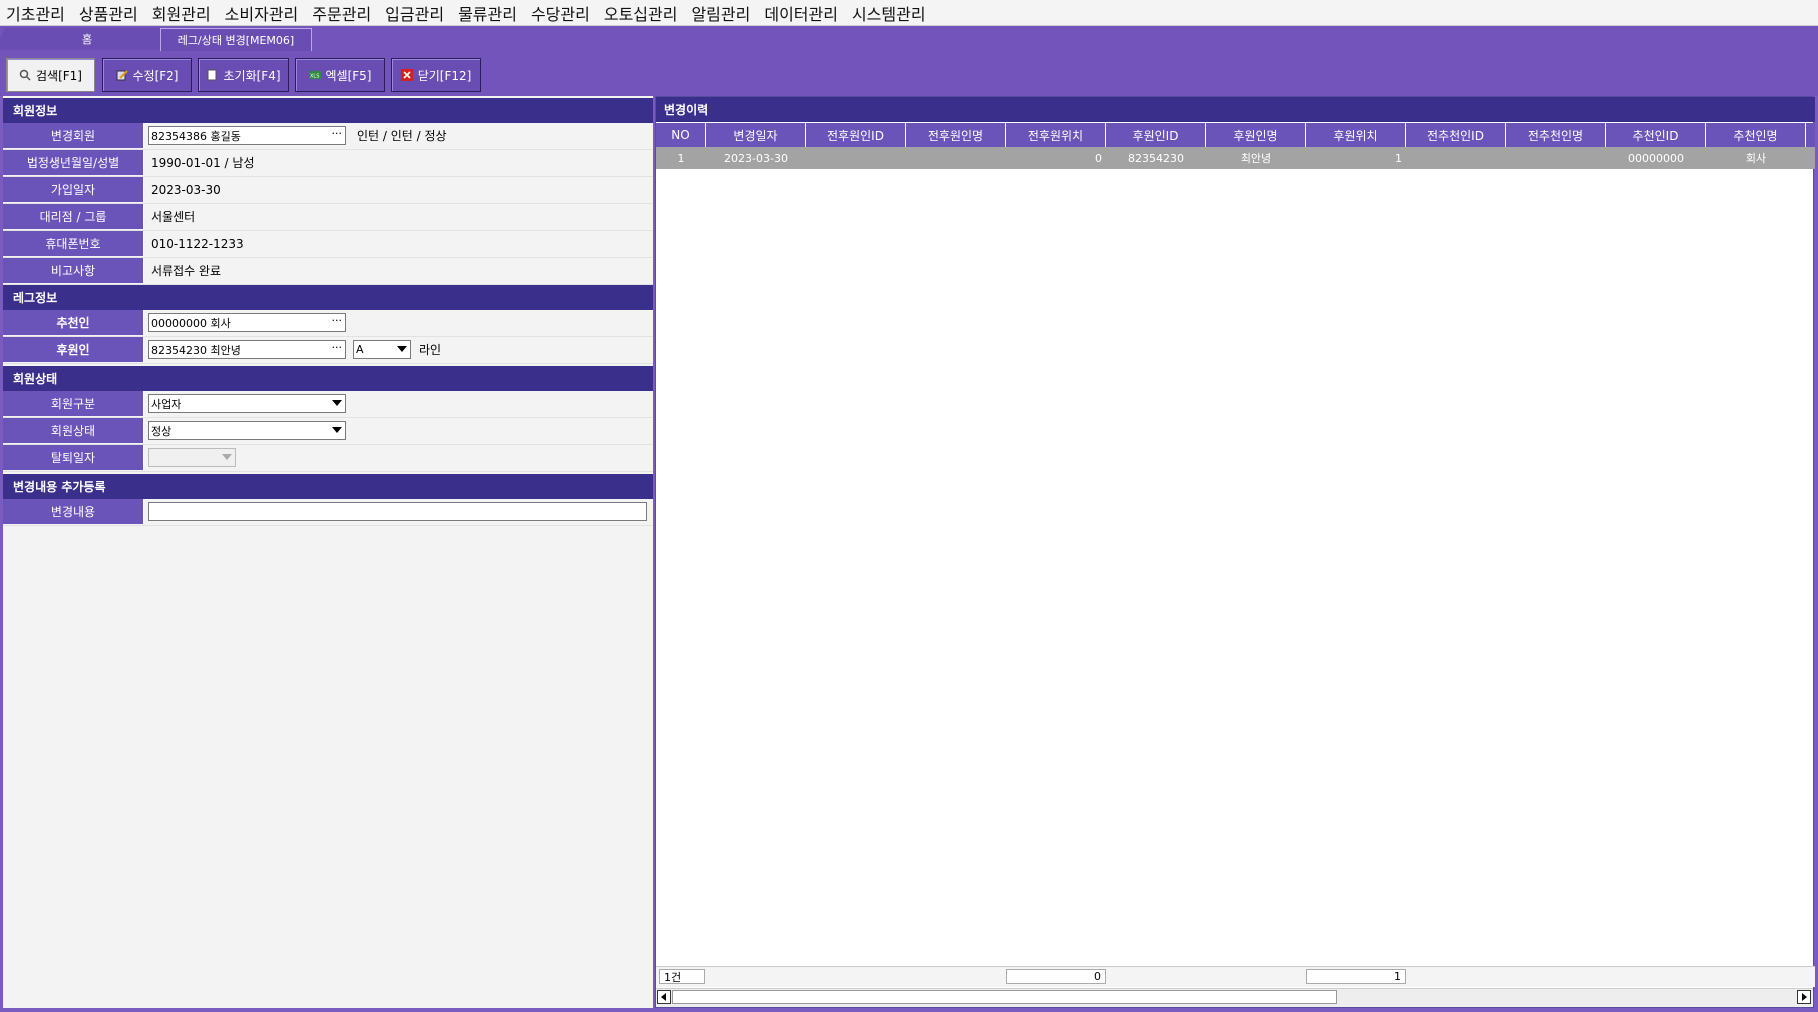 Image resolution: width=1818 pixels, height=1012 pixels. Describe the element at coordinates (73, 322) in the screenshot. I see `recommender-label: 추천인` at that location.